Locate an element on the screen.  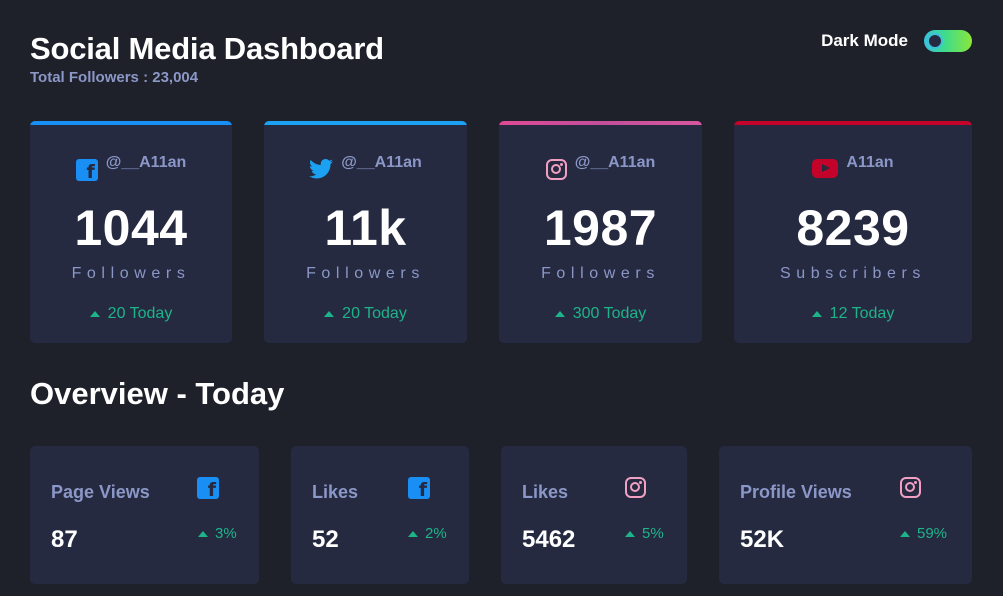
follower-count: 1044 is located at coordinates (131, 228).